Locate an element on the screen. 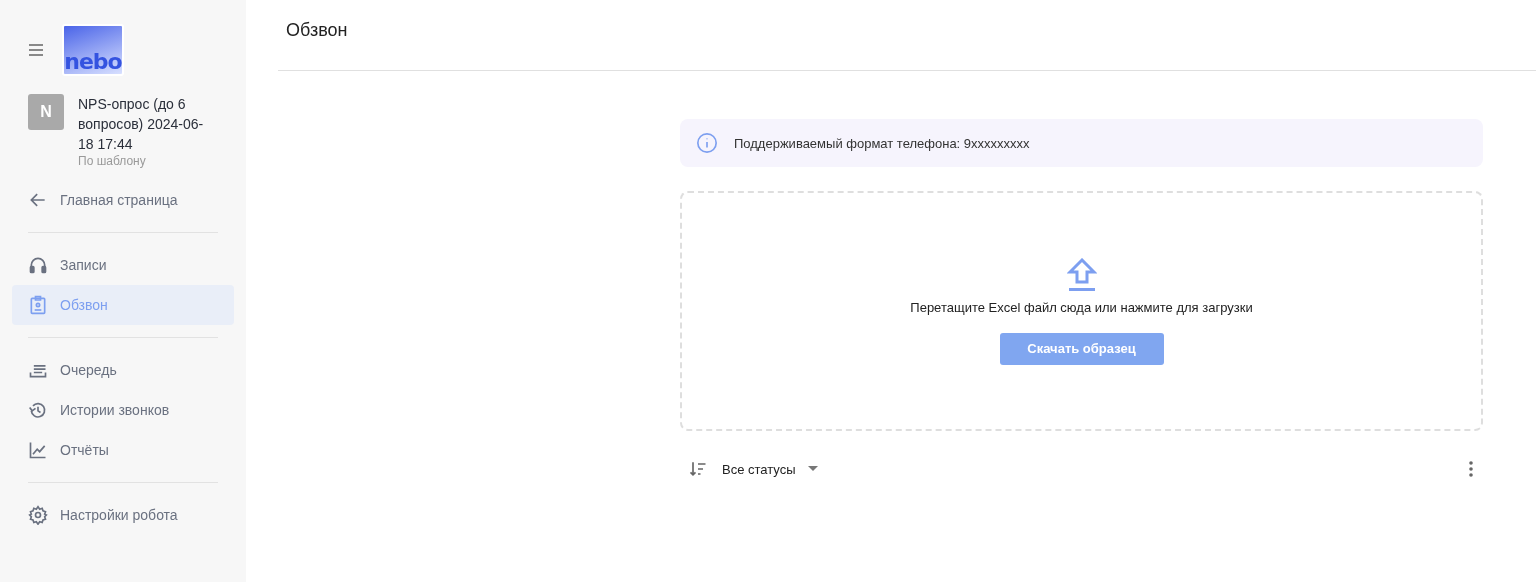  logo: nebo is located at coordinates (93, 50).